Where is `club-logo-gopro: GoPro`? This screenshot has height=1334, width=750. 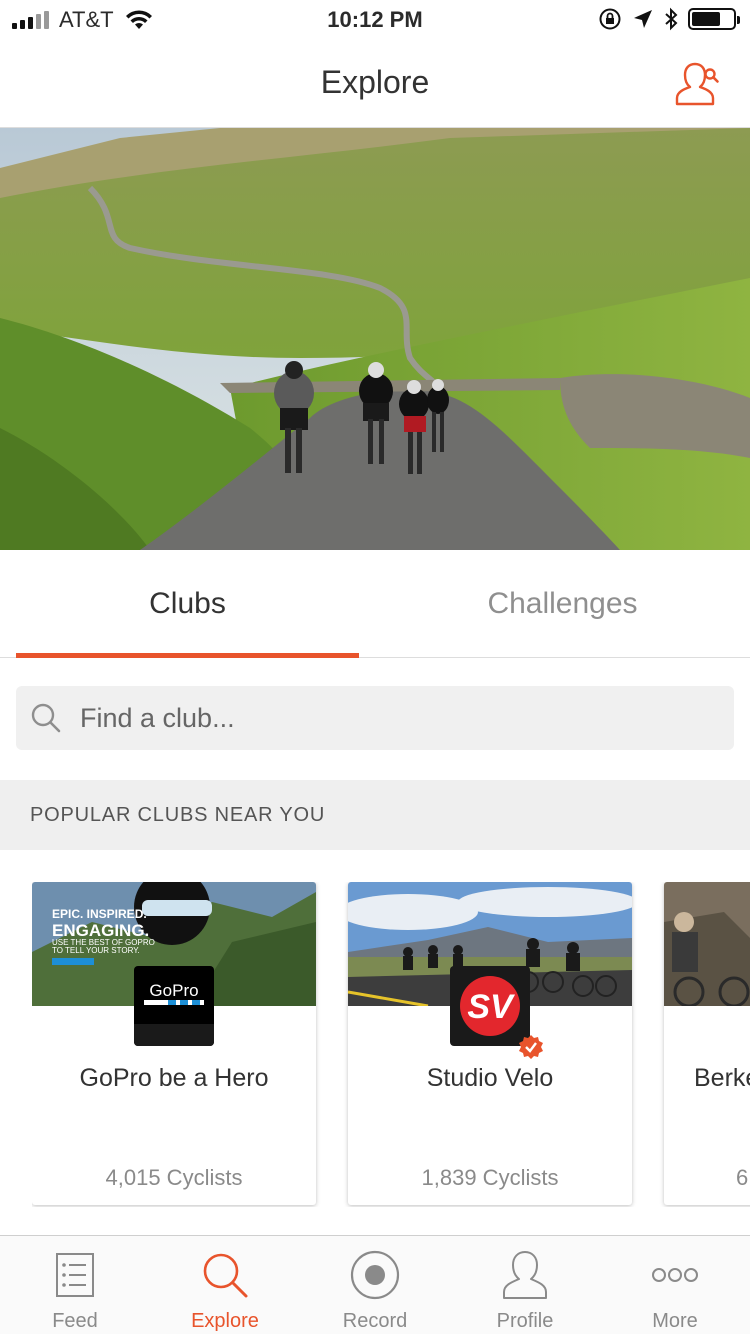
club-logo-gopro: GoPro is located at coordinates (174, 1006).